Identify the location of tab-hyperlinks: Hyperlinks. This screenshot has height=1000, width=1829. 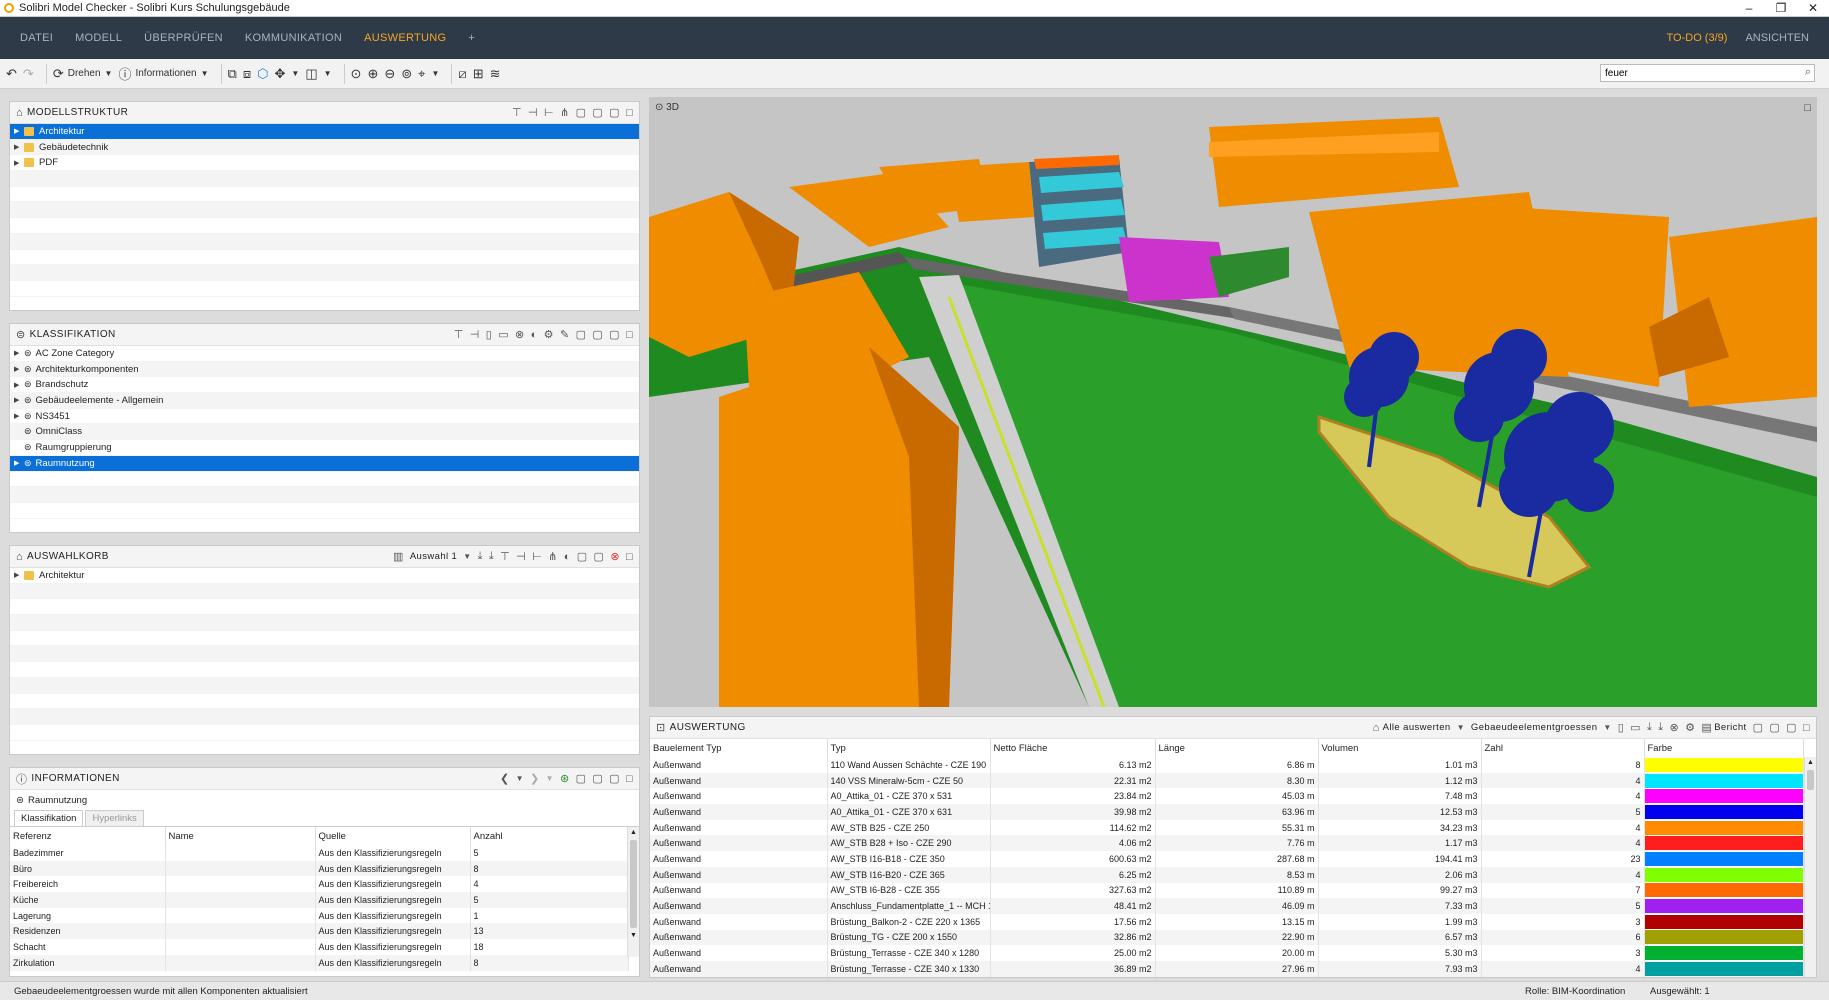
(114, 818).